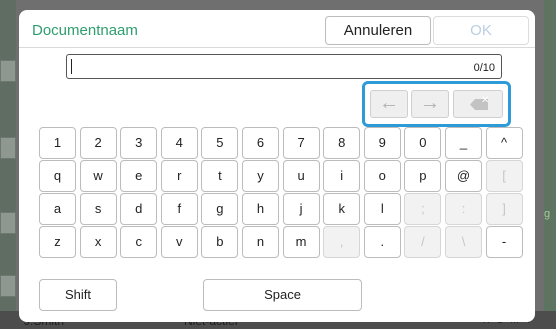  I want to click on key-1-8: o, so click(382, 176).